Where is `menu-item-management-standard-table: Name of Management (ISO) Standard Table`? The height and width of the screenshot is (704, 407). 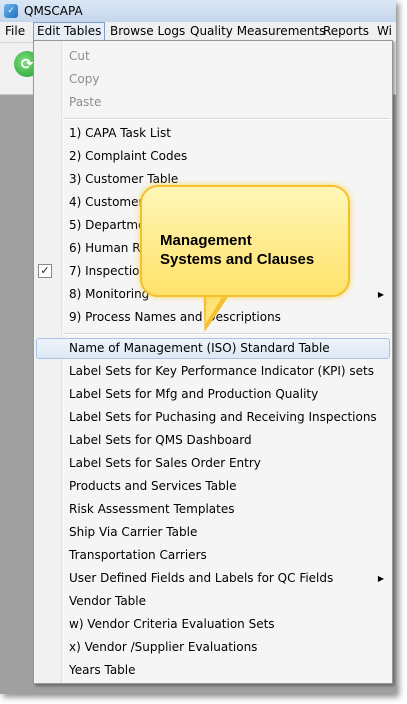 menu-item-management-standard-table: Name of Management (ISO) Standard Table is located at coordinates (213, 348).